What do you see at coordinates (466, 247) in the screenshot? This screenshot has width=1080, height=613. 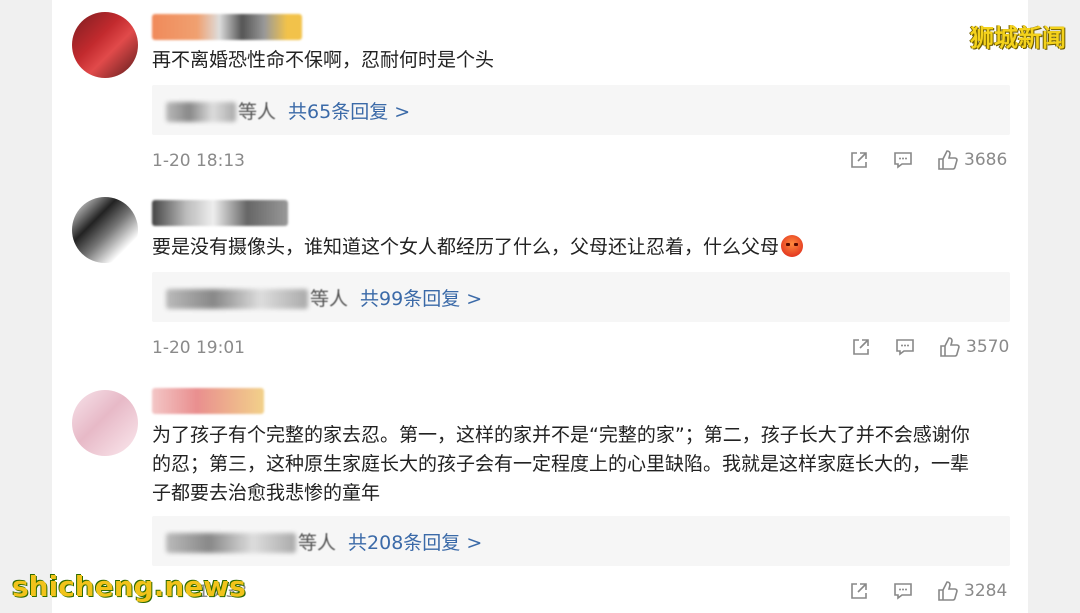 I see `comment-text-body: 要是没有摄像头，谁知道这个女人都经历了什么，父母还让忍着，什么父母` at bounding box center [466, 247].